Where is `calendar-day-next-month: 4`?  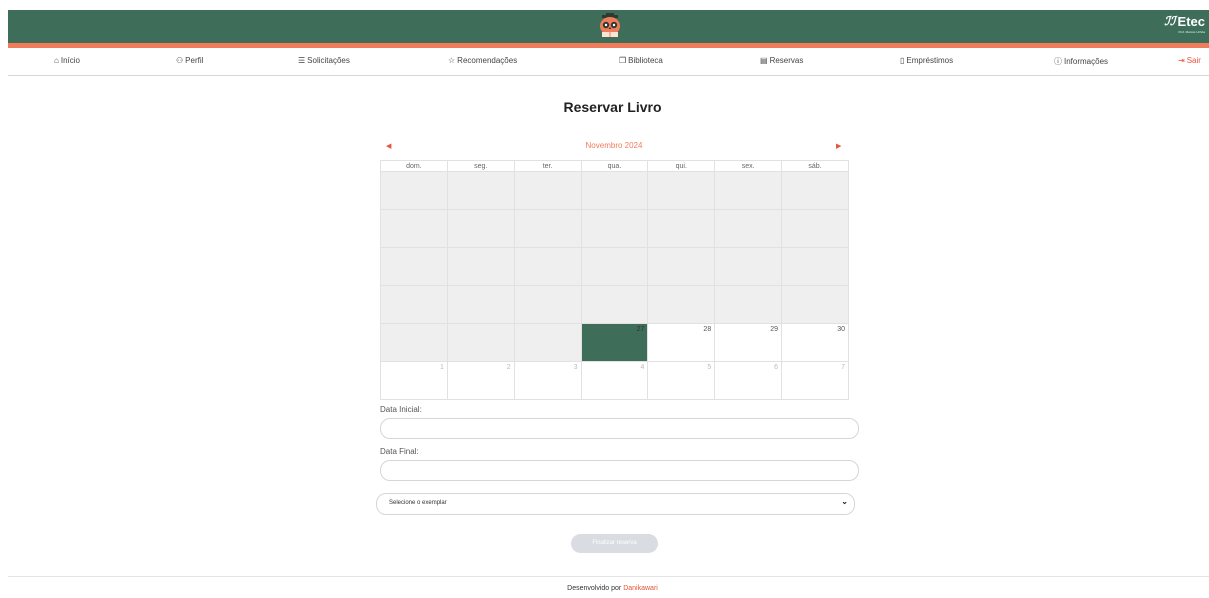 calendar-day-next-month: 4 is located at coordinates (614, 380).